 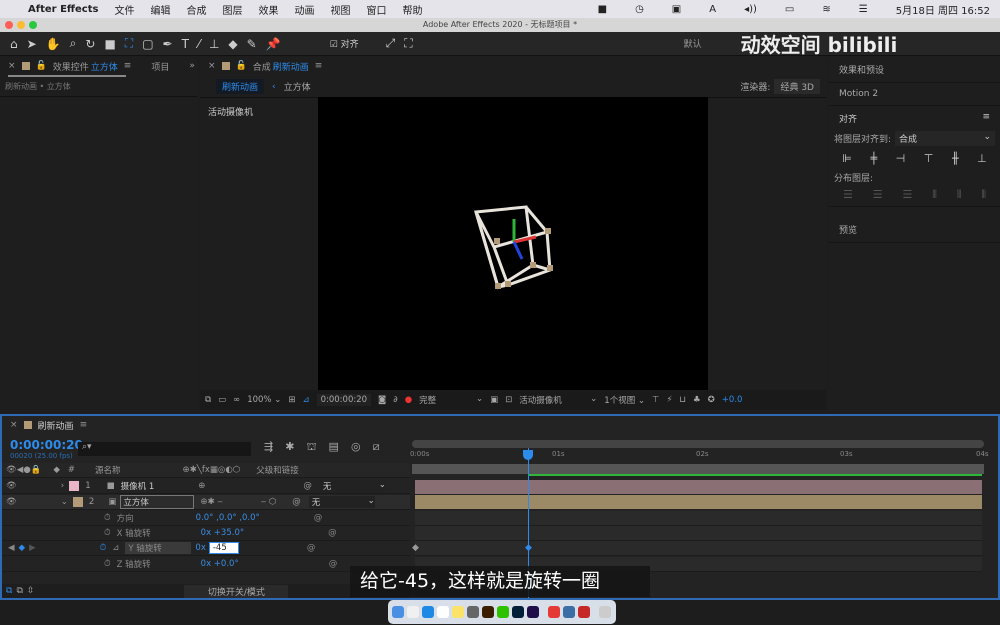 I want to click on camera-layer-bar, so click(x=698, y=487).